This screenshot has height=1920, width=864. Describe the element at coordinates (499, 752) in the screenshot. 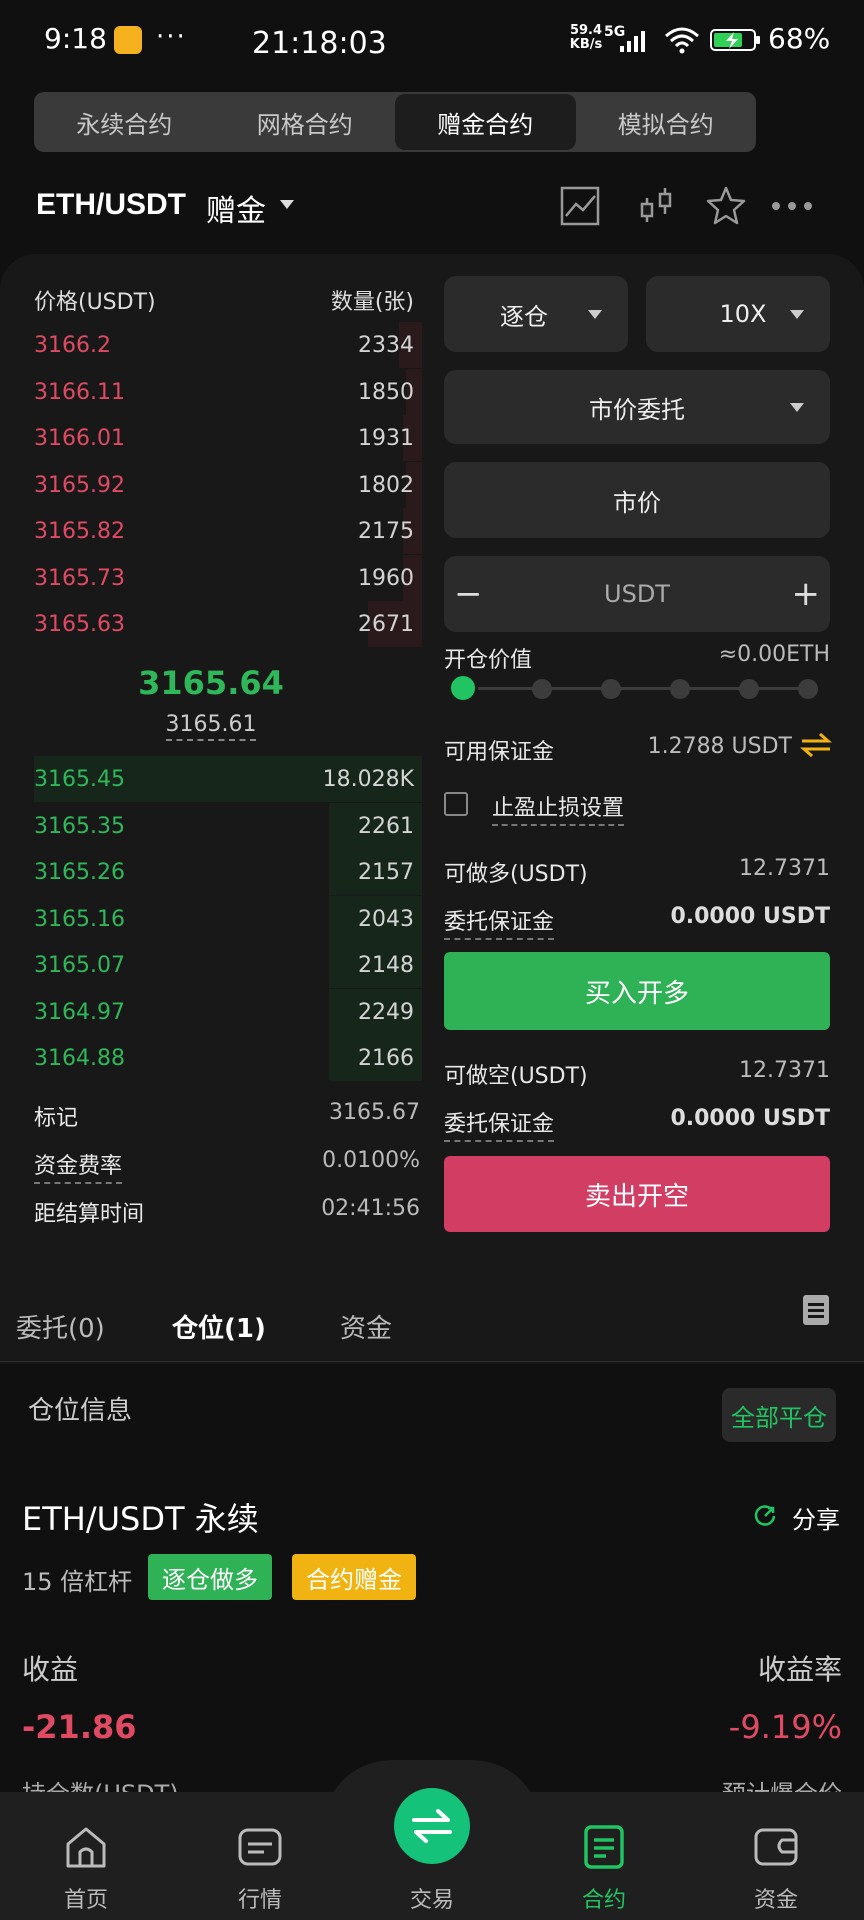

I see `available-margin-label: 可用保证金` at that location.